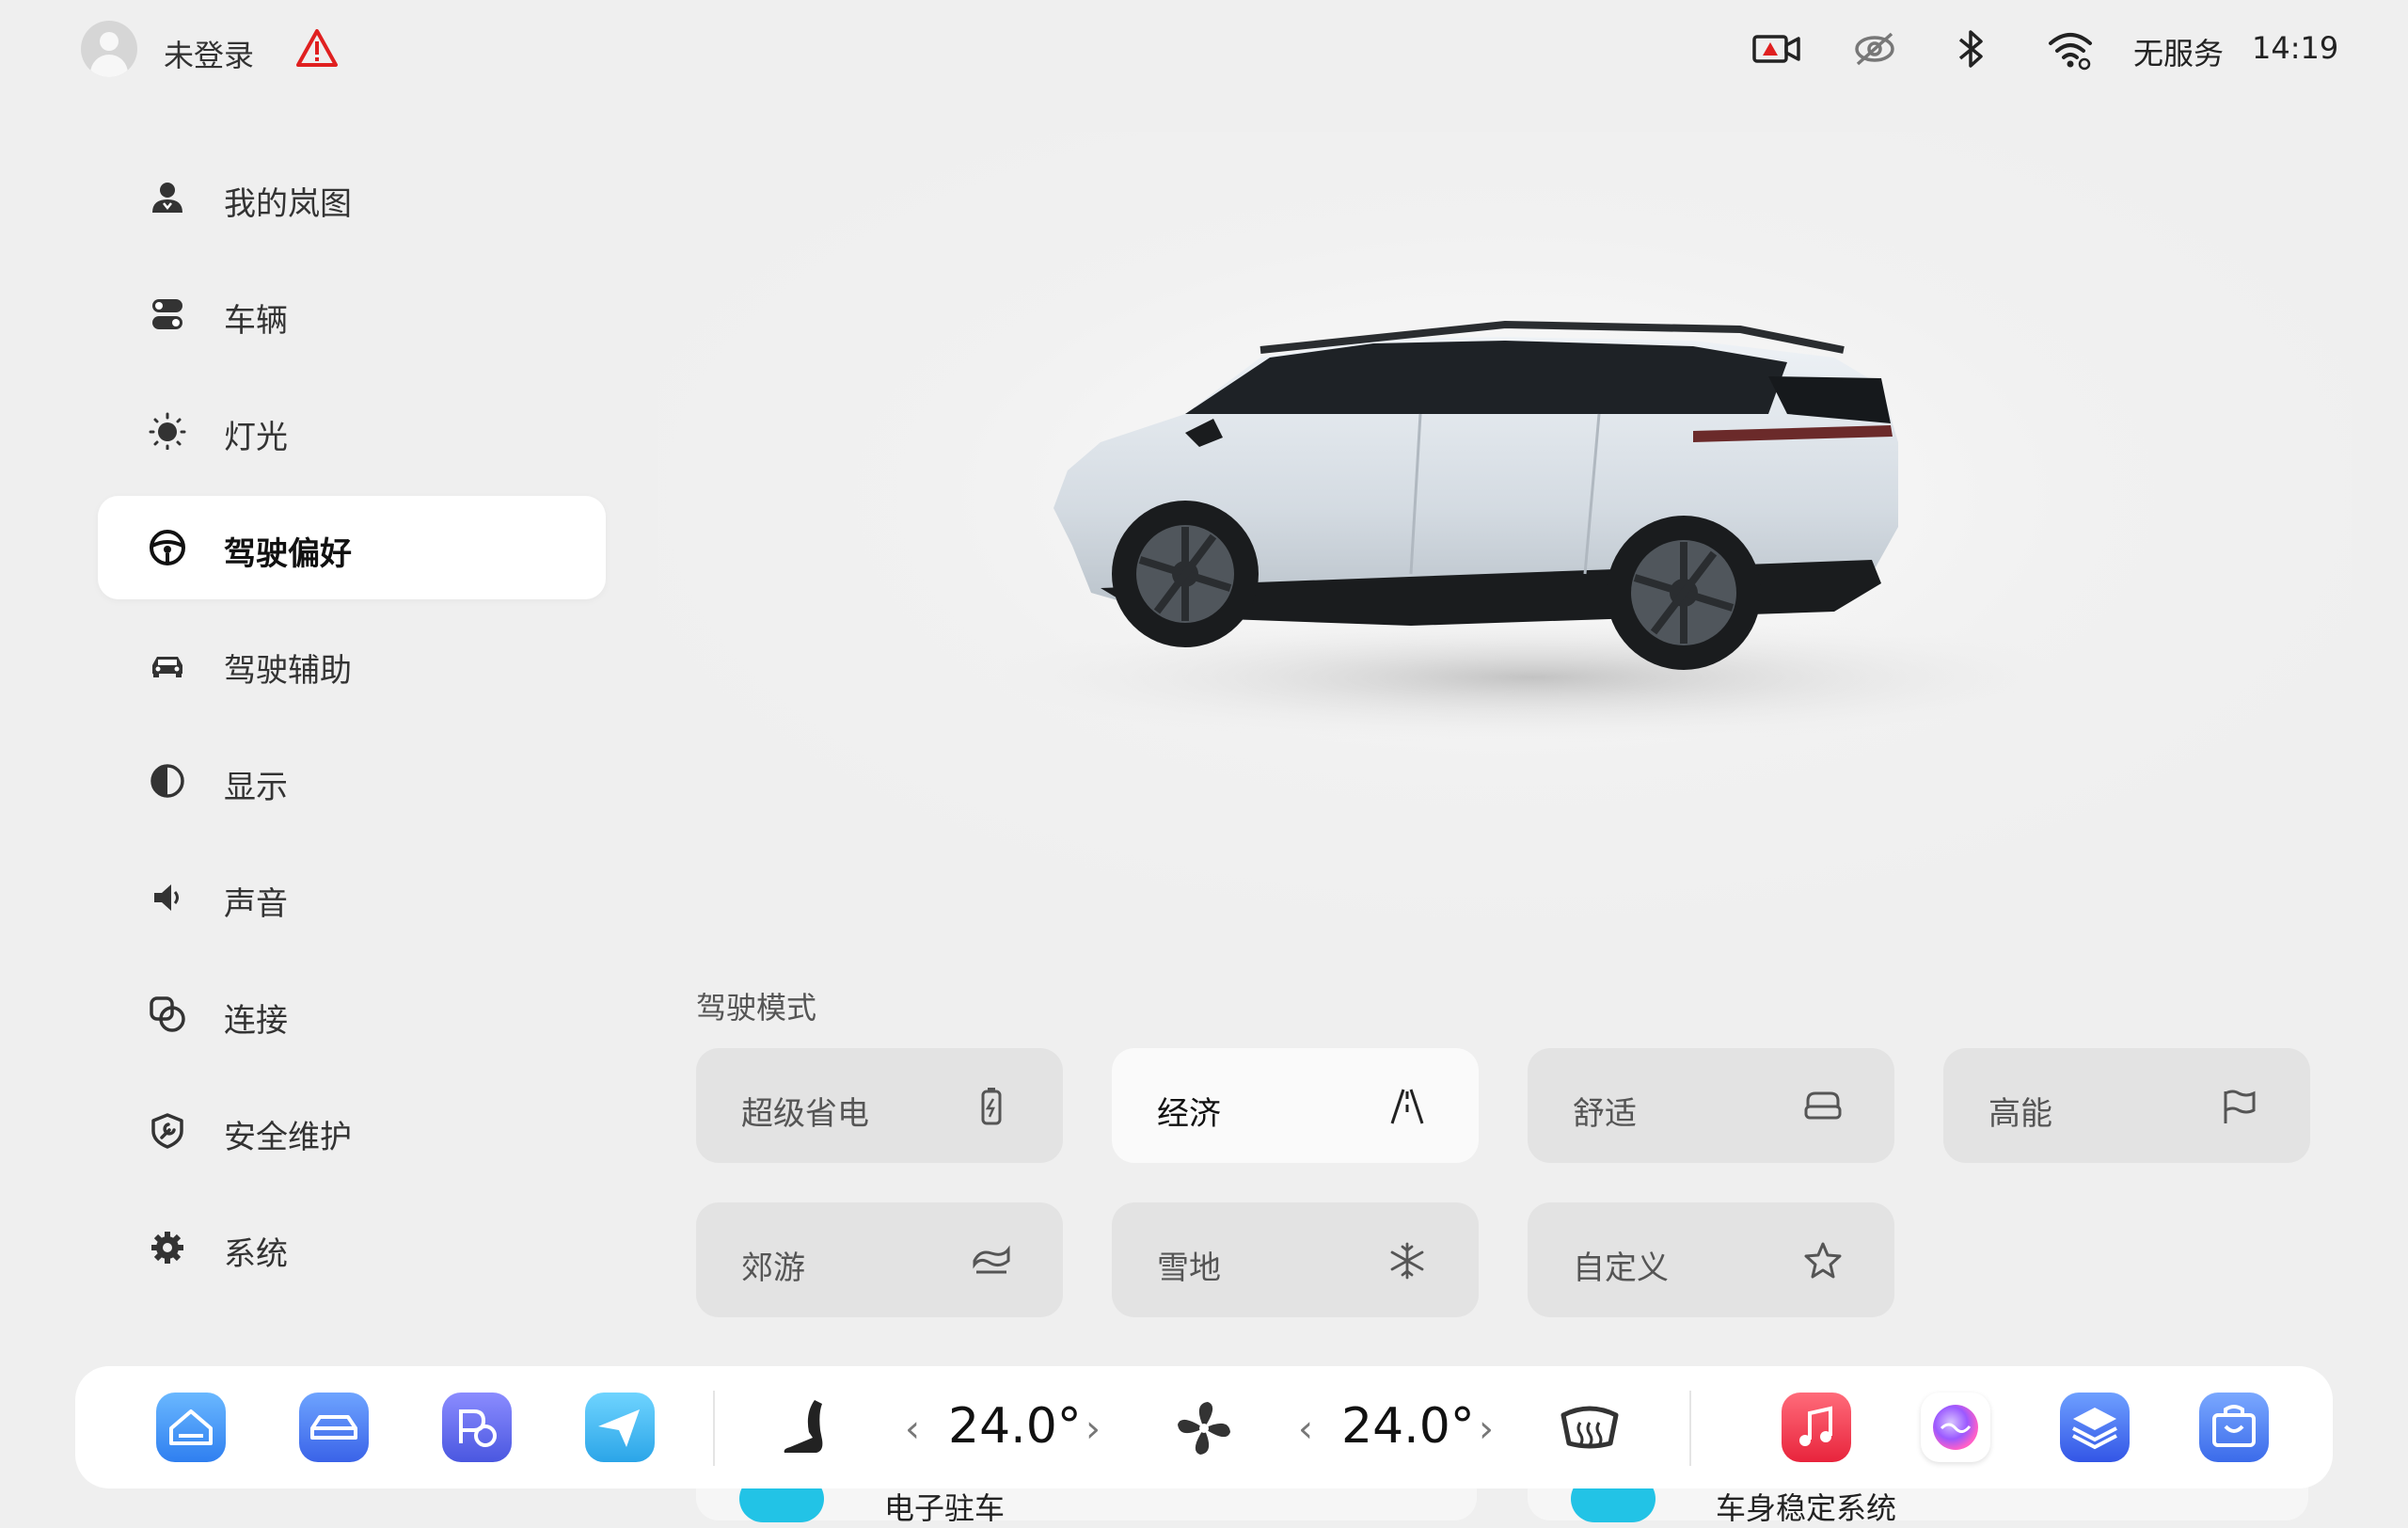 This screenshot has height=1528, width=2408. What do you see at coordinates (477, 1427) in the screenshot?
I see `parking-app-icon` at bounding box center [477, 1427].